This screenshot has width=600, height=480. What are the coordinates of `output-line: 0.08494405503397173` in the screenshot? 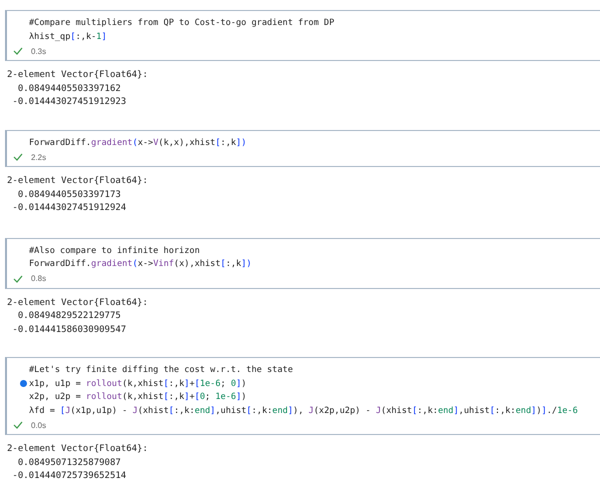 It's located at (68, 195).